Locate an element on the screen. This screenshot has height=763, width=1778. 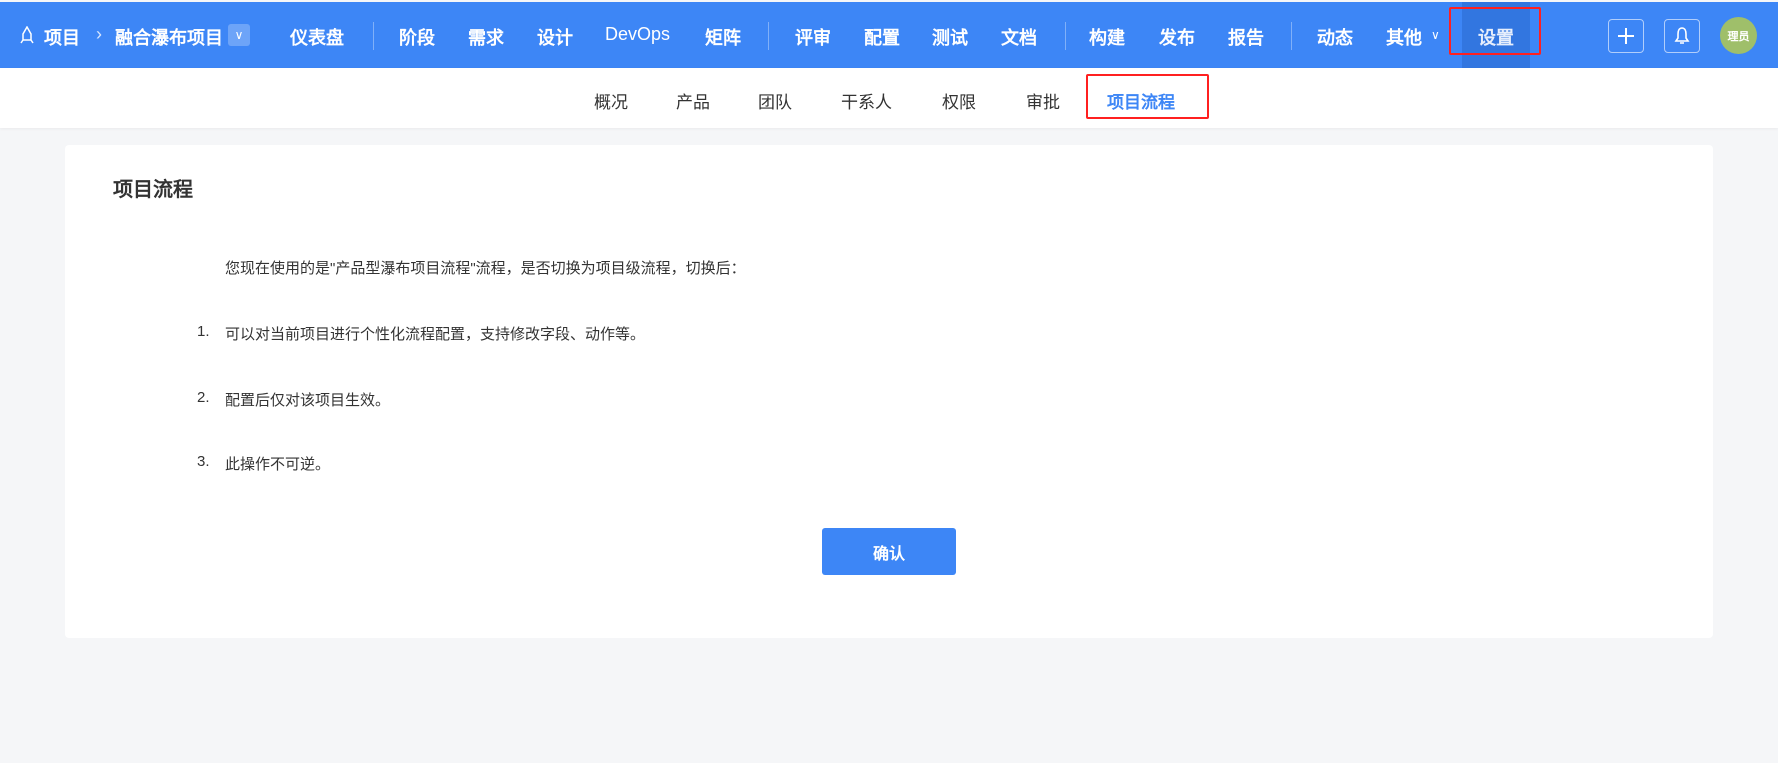
nav-release: 发布 is located at coordinates (1177, 37).